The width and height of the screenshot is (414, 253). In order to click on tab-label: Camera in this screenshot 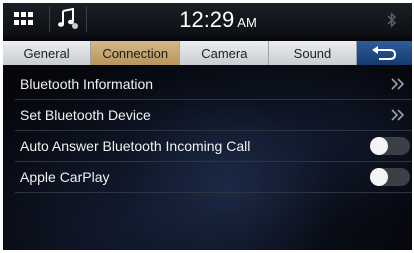, I will do `click(224, 53)`.